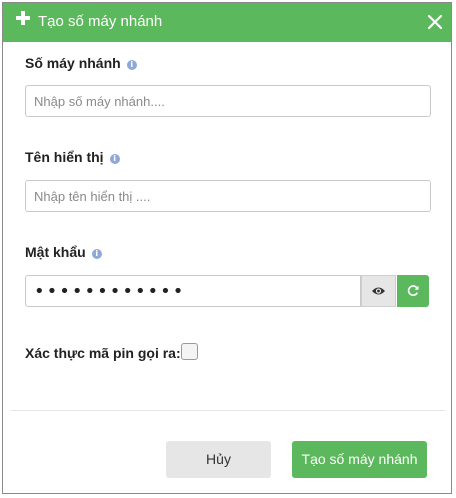 This screenshot has height=498, width=456. Describe the element at coordinates (103, 353) in the screenshot. I see `pin-verify-label: Xác thực mã pin gọi ra:` at that location.